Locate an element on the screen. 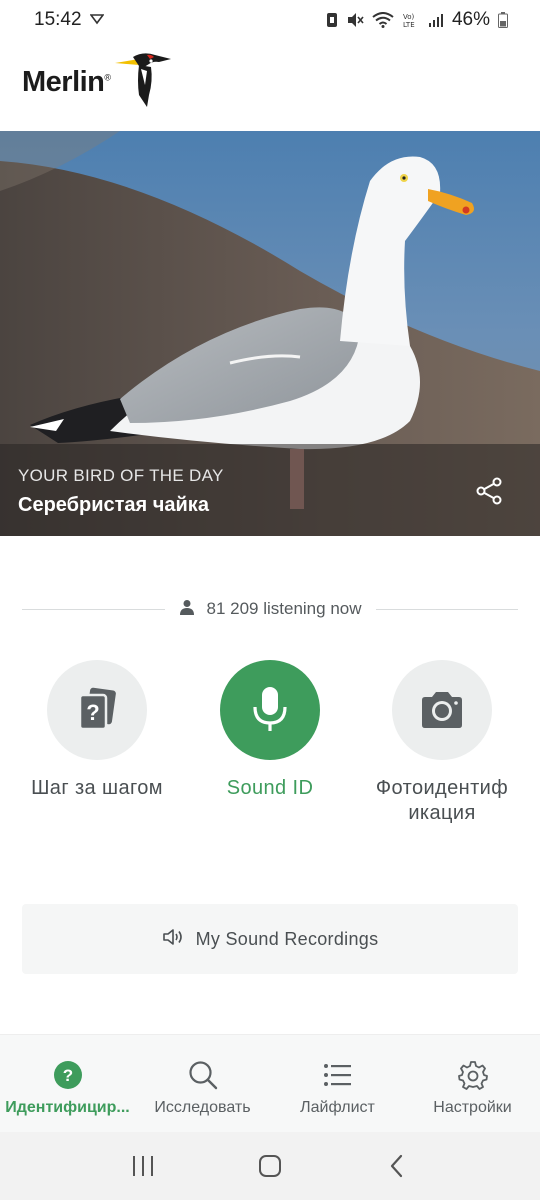 The image size is (540, 1200). cast-icon is located at coordinates (96, 20).